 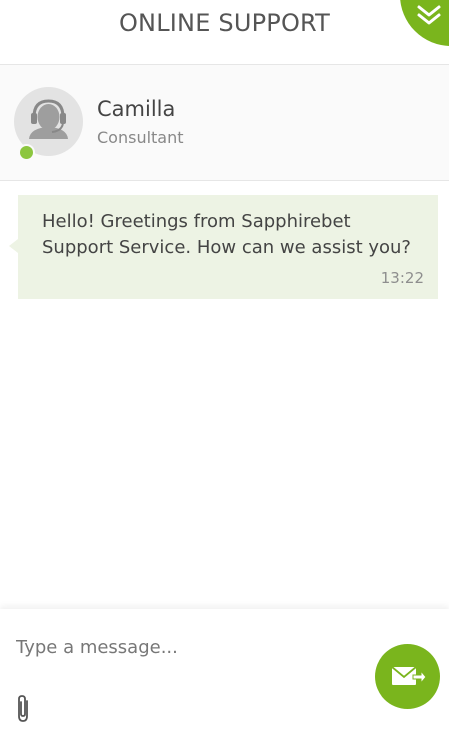 I want to click on agent-name: Camilla, so click(x=136, y=109).